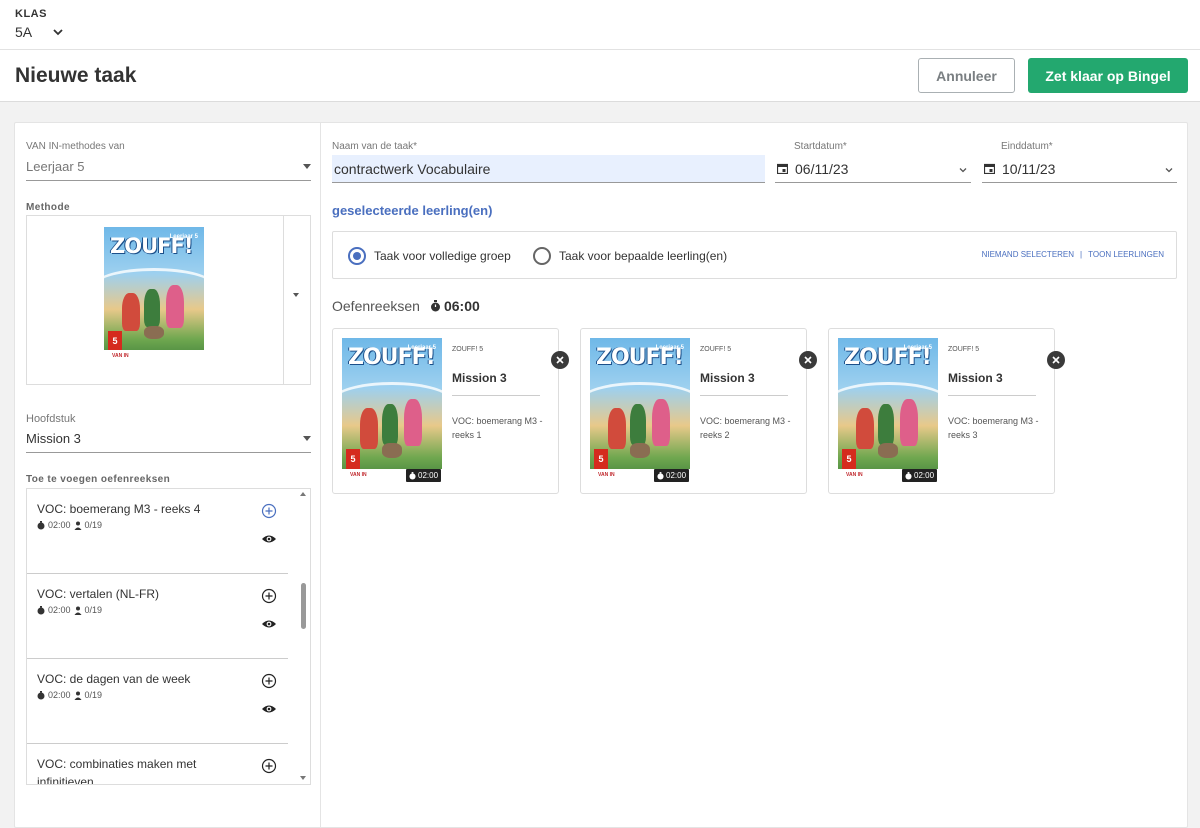  What do you see at coordinates (442, 256) in the screenshot?
I see `radio-full-group-label: Taak voor volledige groep` at bounding box center [442, 256].